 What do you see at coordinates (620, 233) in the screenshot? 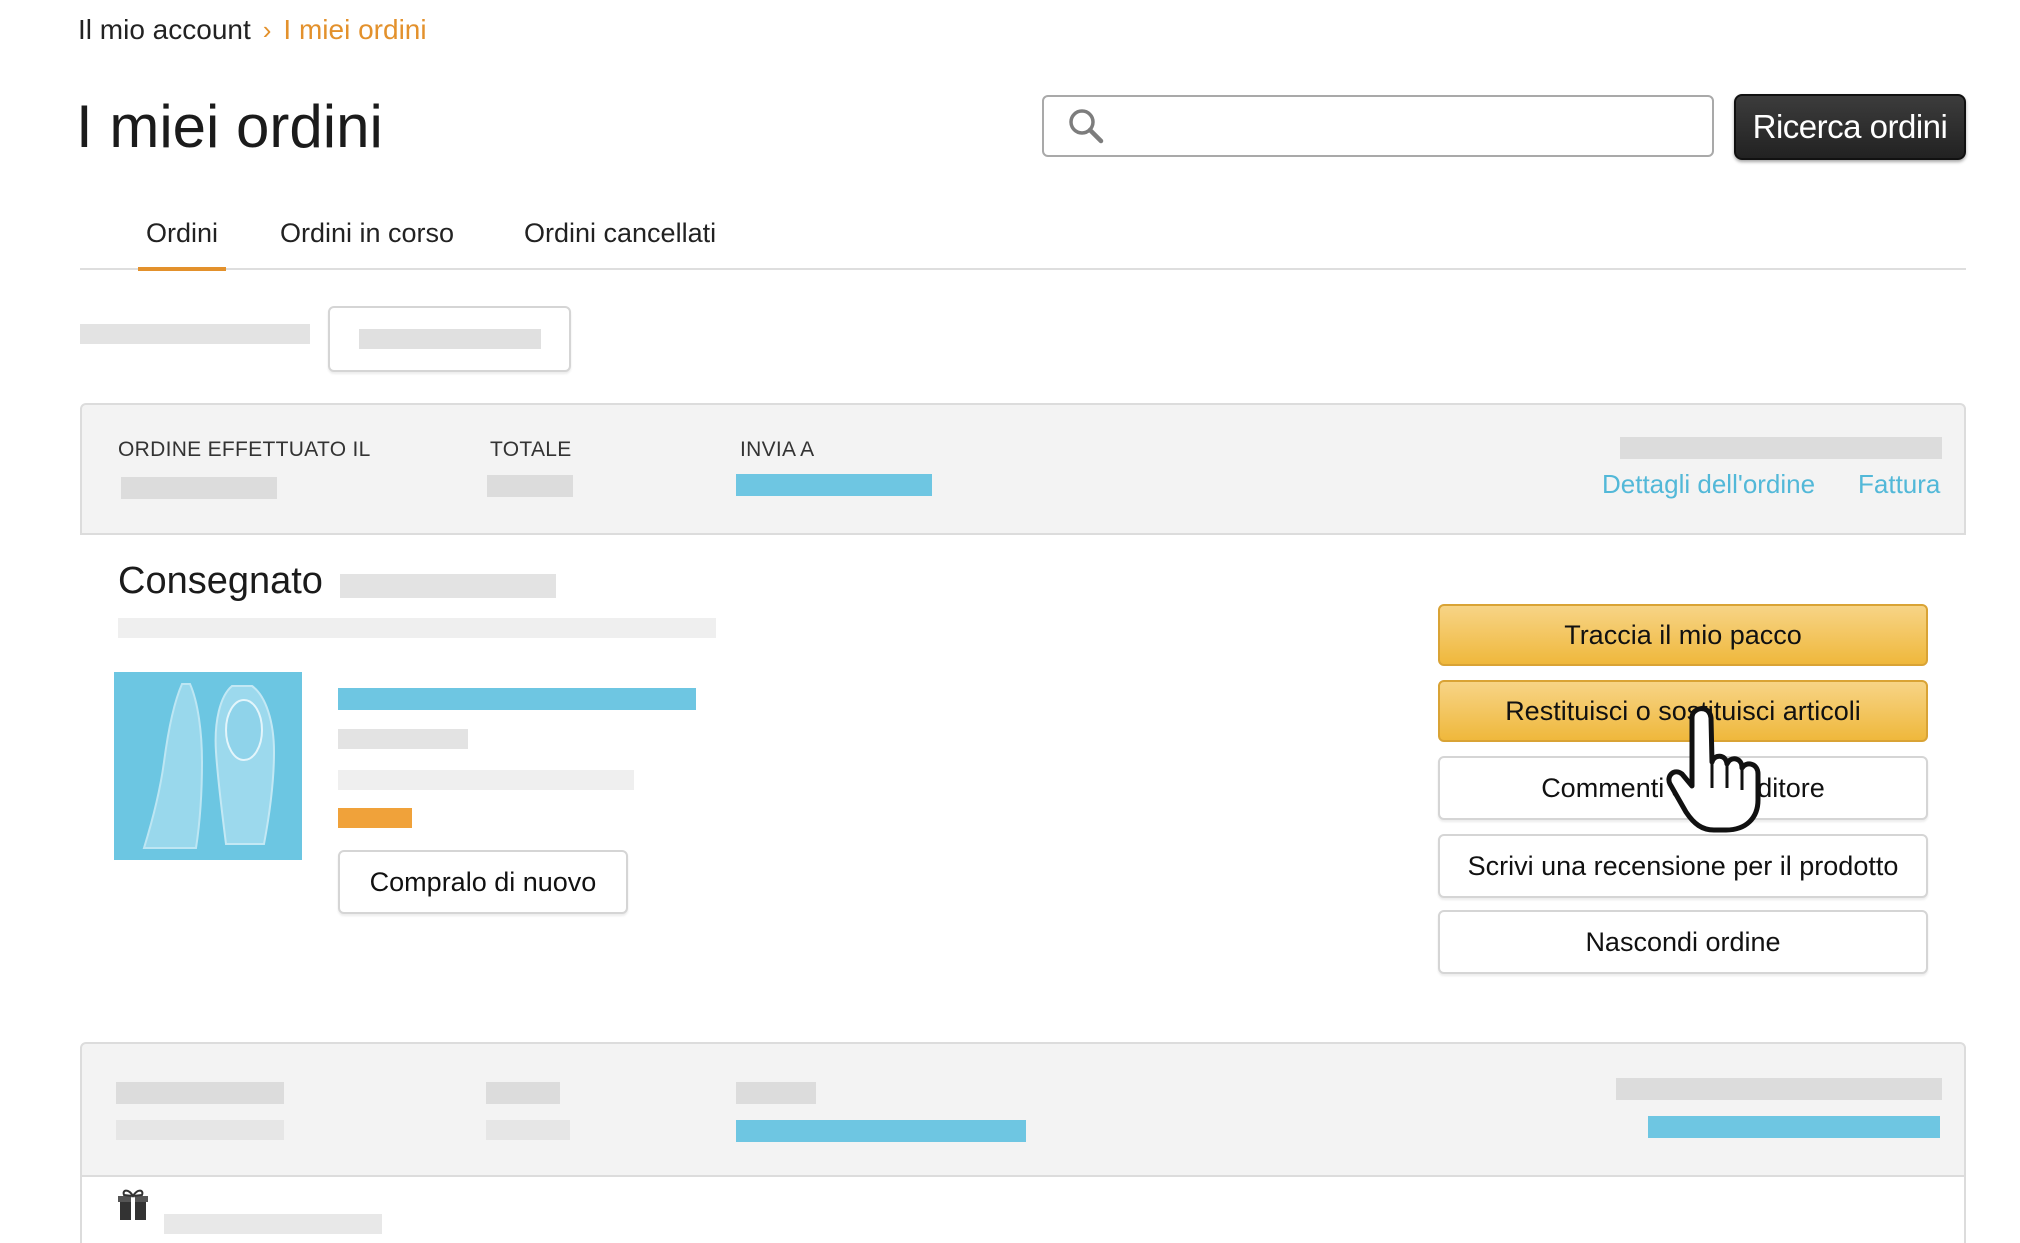
I see `tab-cancelled-orders: Ordini cancellati` at bounding box center [620, 233].